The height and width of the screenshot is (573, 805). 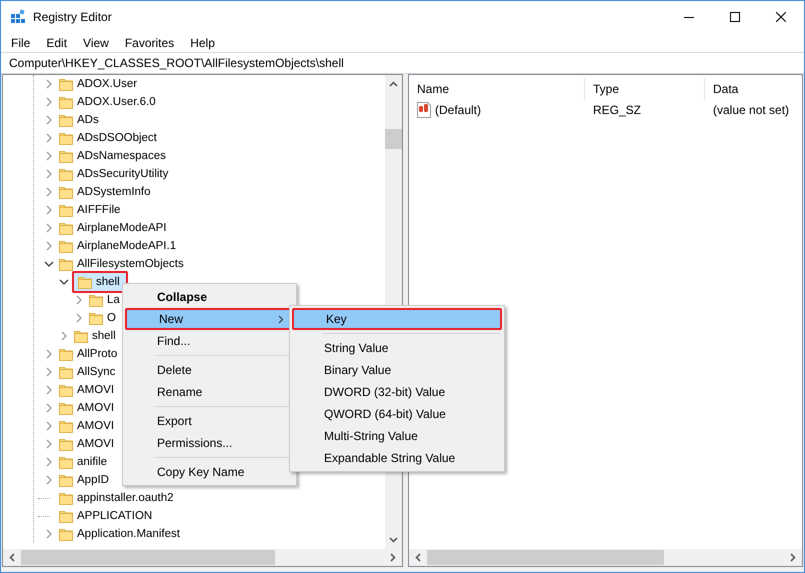 What do you see at coordinates (617, 110) in the screenshot?
I see `table-cell-text: REG_SZ` at bounding box center [617, 110].